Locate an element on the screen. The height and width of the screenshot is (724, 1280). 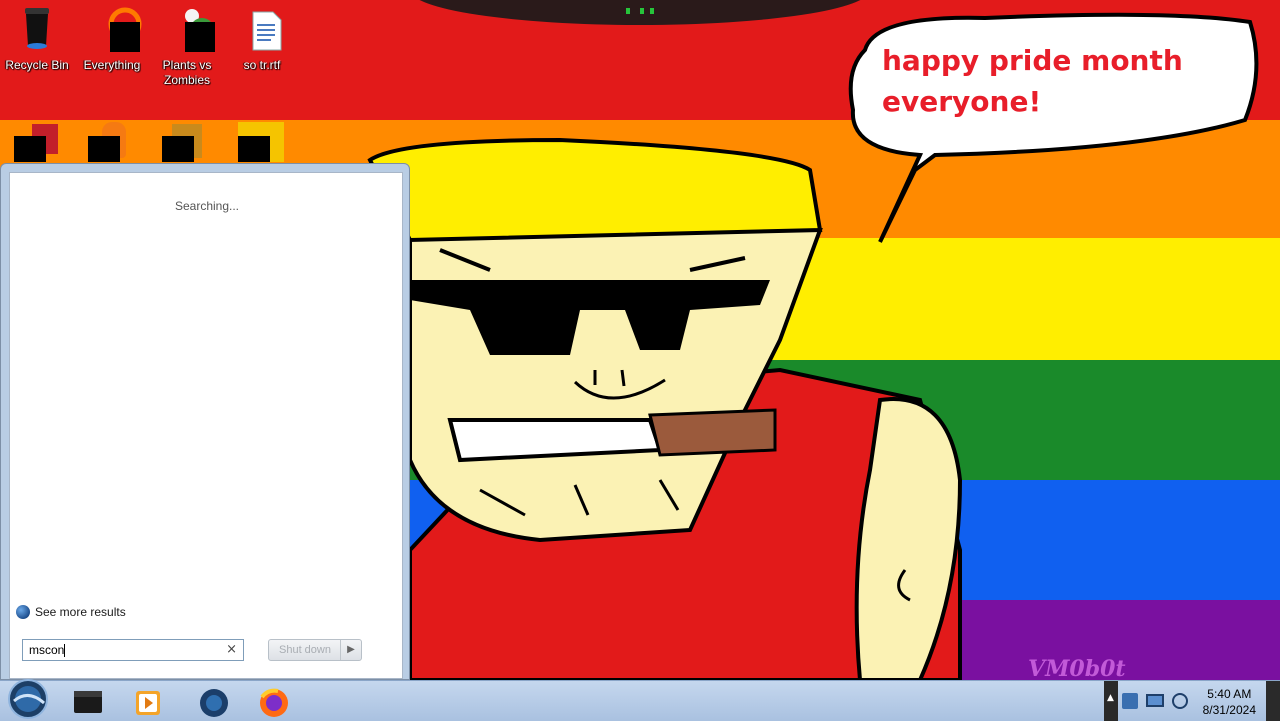
desktop-icon-label: Everything is located at coordinates (112, 65).